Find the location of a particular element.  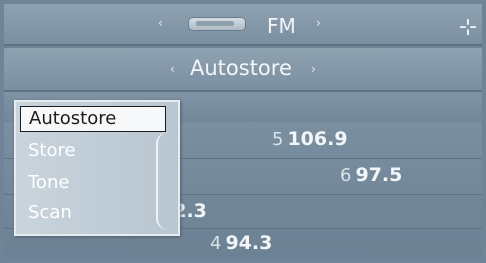

band-label: FM is located at coordinates (281, 26).